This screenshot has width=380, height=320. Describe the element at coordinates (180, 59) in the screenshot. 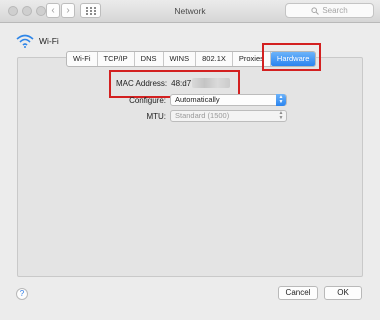

I see `tab-wins: WINS` at that location.